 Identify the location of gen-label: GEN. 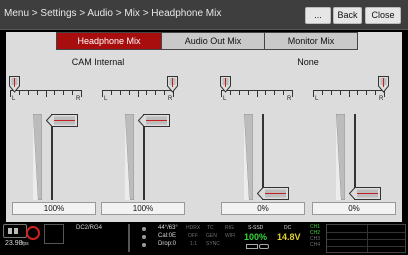
(211, 236).